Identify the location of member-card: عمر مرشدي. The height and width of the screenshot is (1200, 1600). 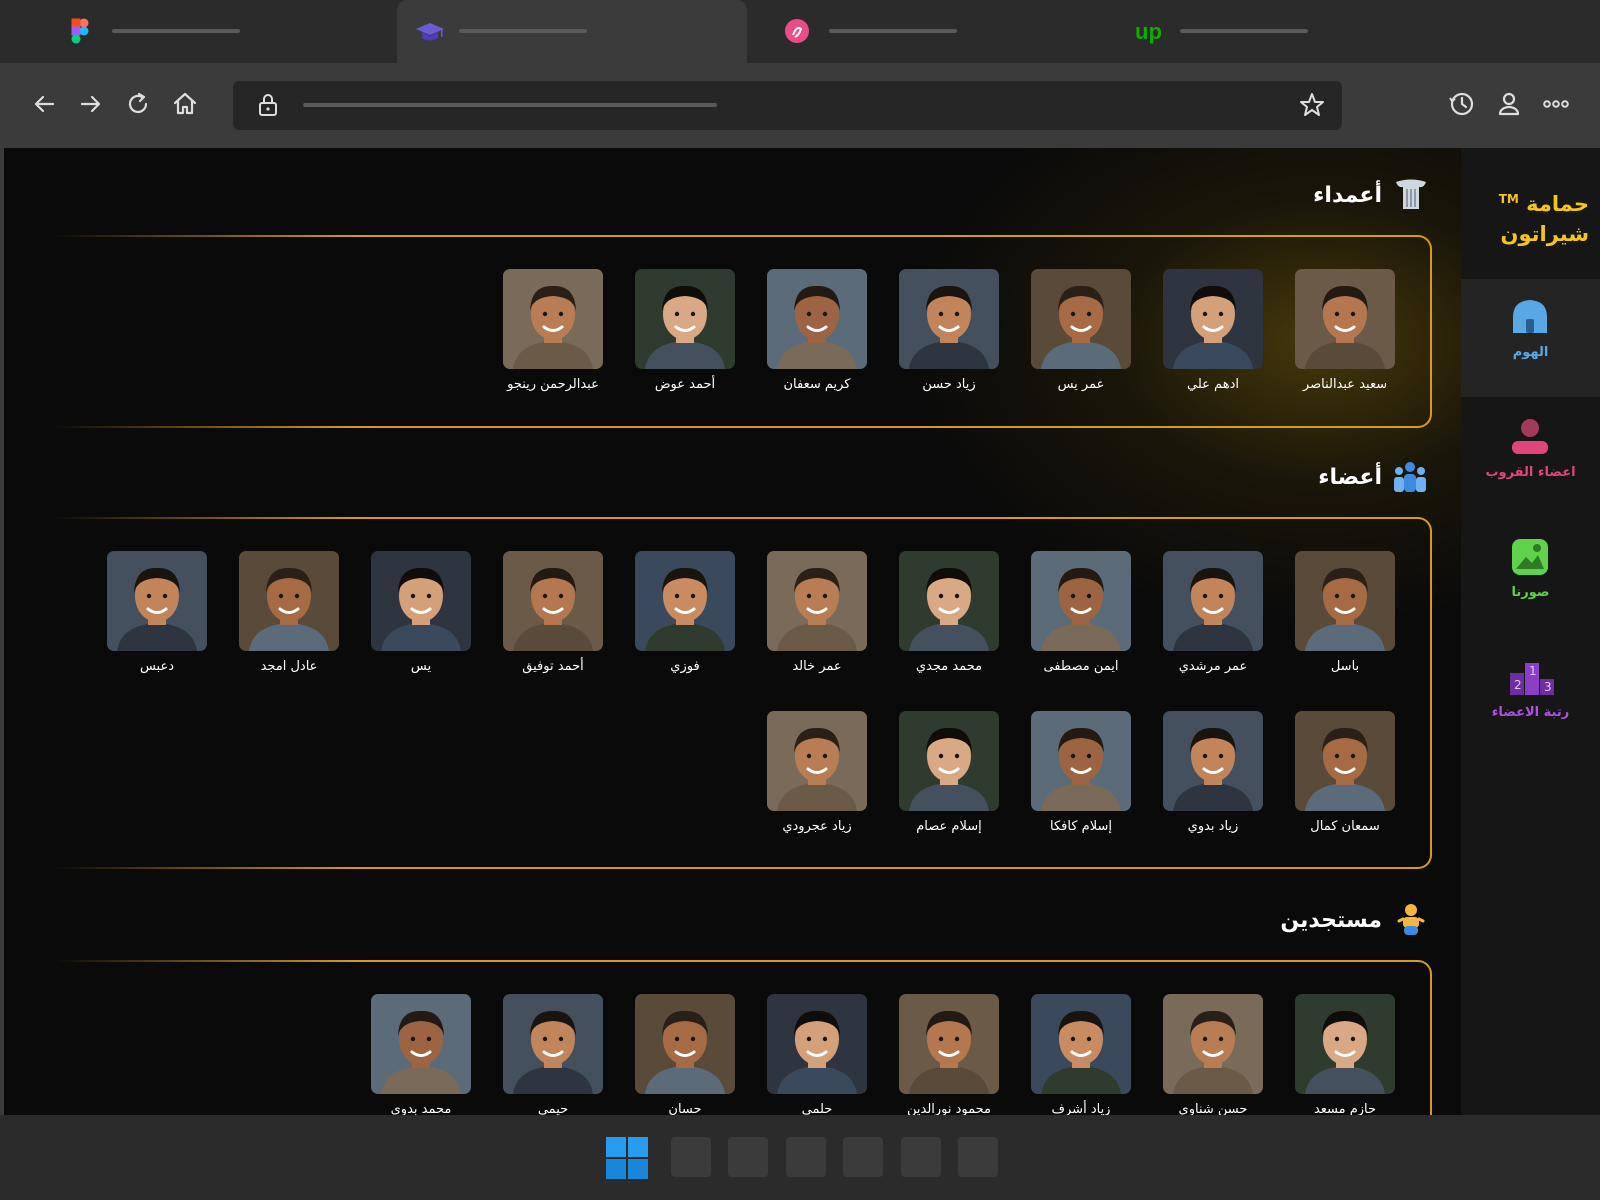
(1213, 616).